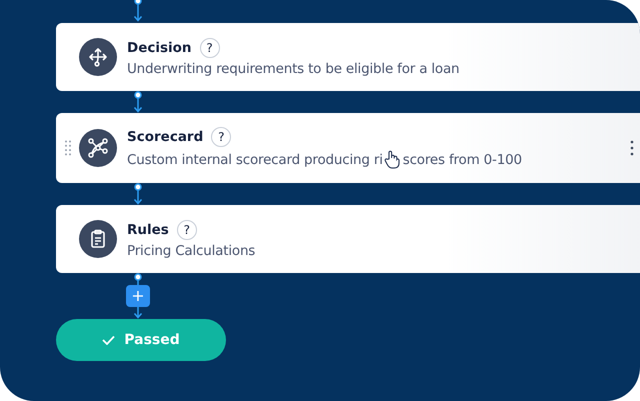  Describe the element at coordinates (462, 160) in the screenshot. I see `step-description: scores from 0-100` at that location.